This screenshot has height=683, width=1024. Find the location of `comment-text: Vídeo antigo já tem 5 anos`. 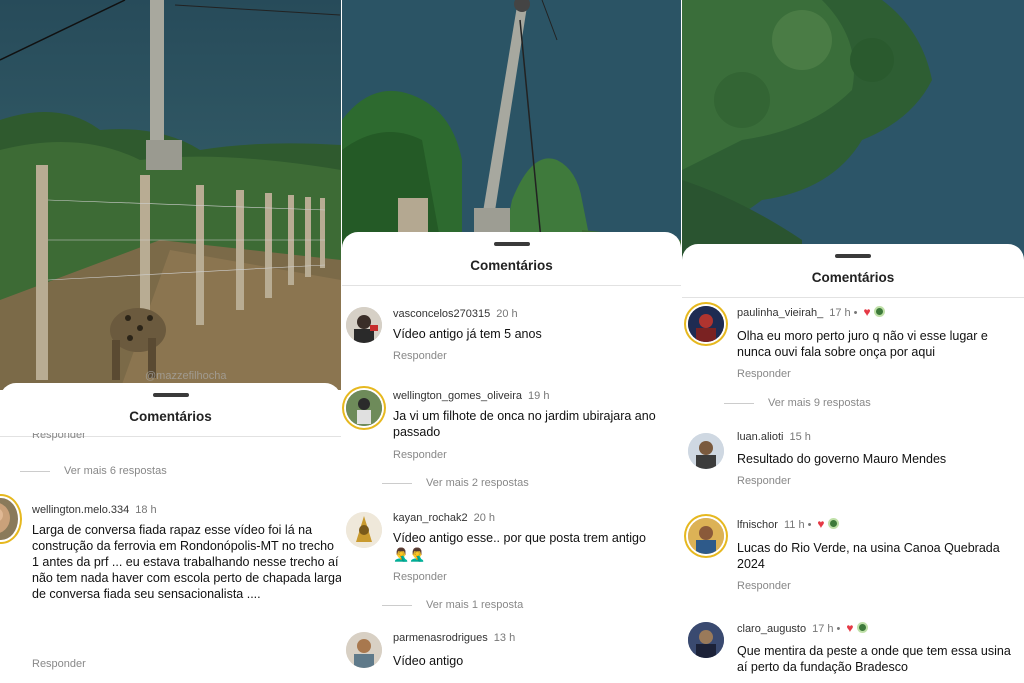

comment-text: Vídeo antigo já tem 5 anos is located at coordinates (467, 334).